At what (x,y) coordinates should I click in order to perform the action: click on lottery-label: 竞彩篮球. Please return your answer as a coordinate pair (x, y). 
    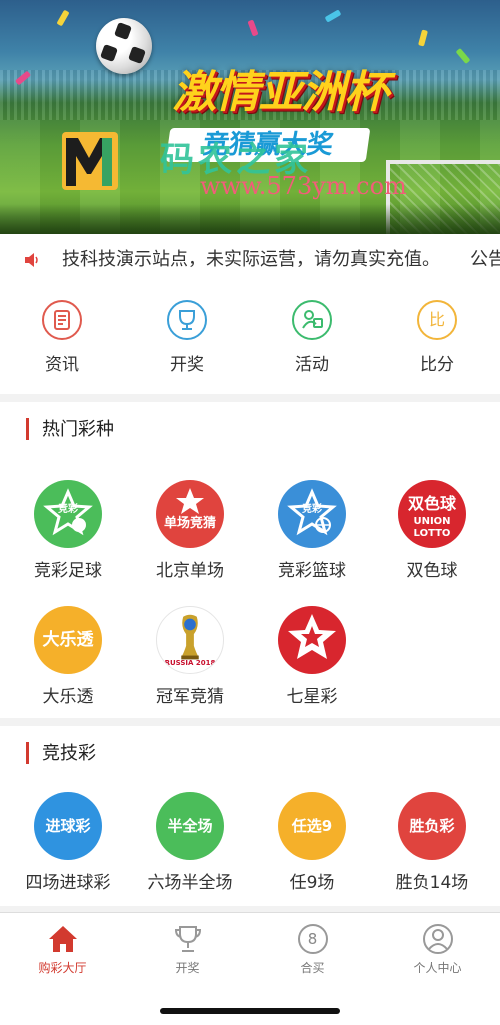
    Looking at the image, I should click on (312, 571).